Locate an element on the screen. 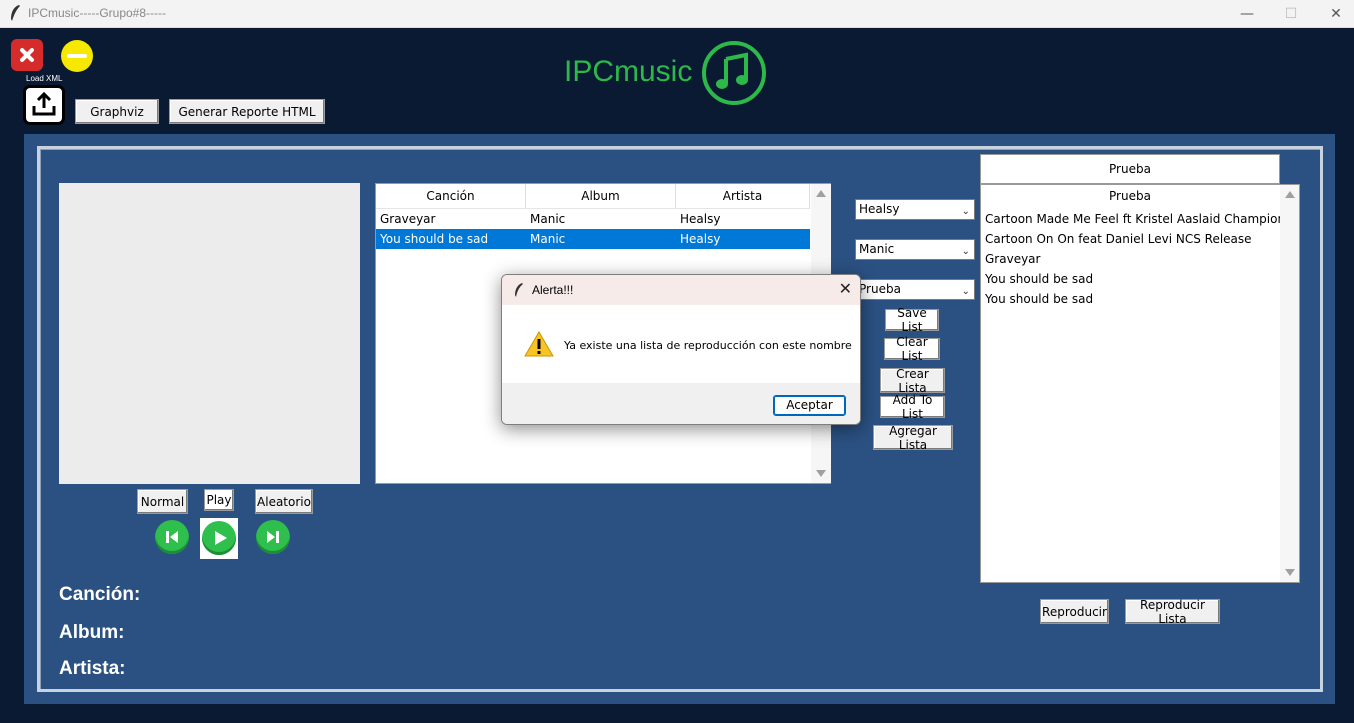 The height and width of the screenshot is (723, 1354). add-list-button: Agregar Lista is located at coordinates (913, 438).